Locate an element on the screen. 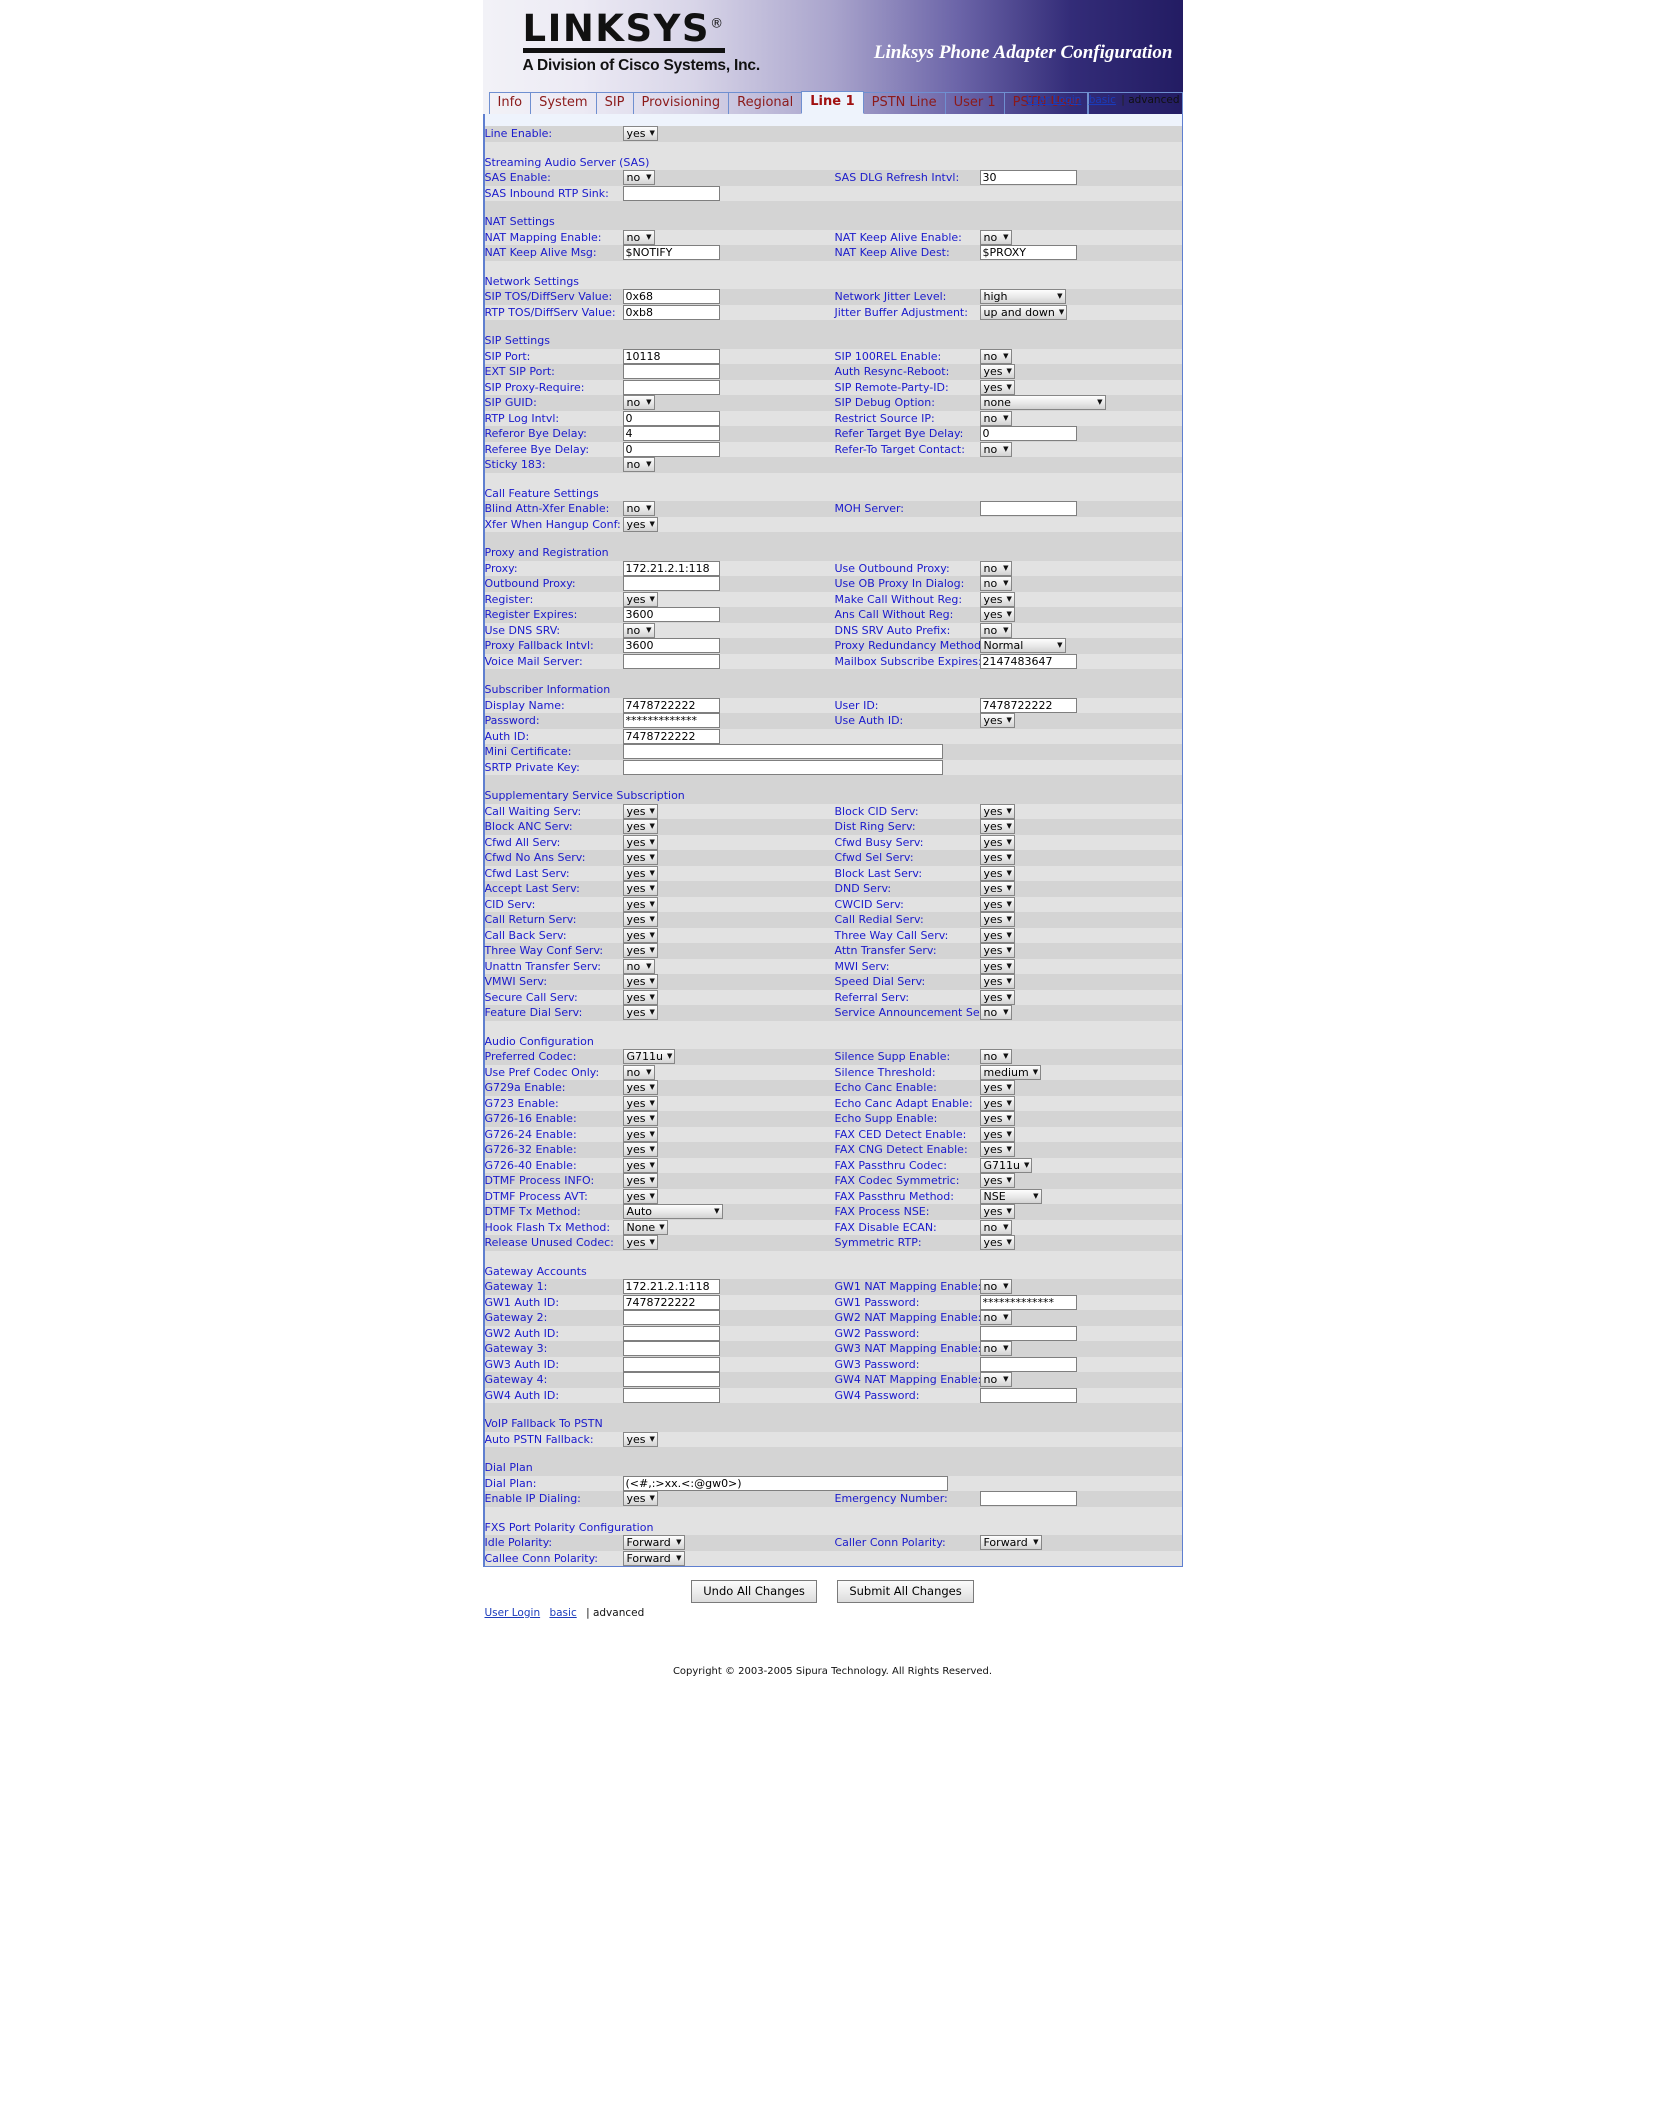  cfwd-all-serv-select: yes ▼ is located at coordinates (640, 842).